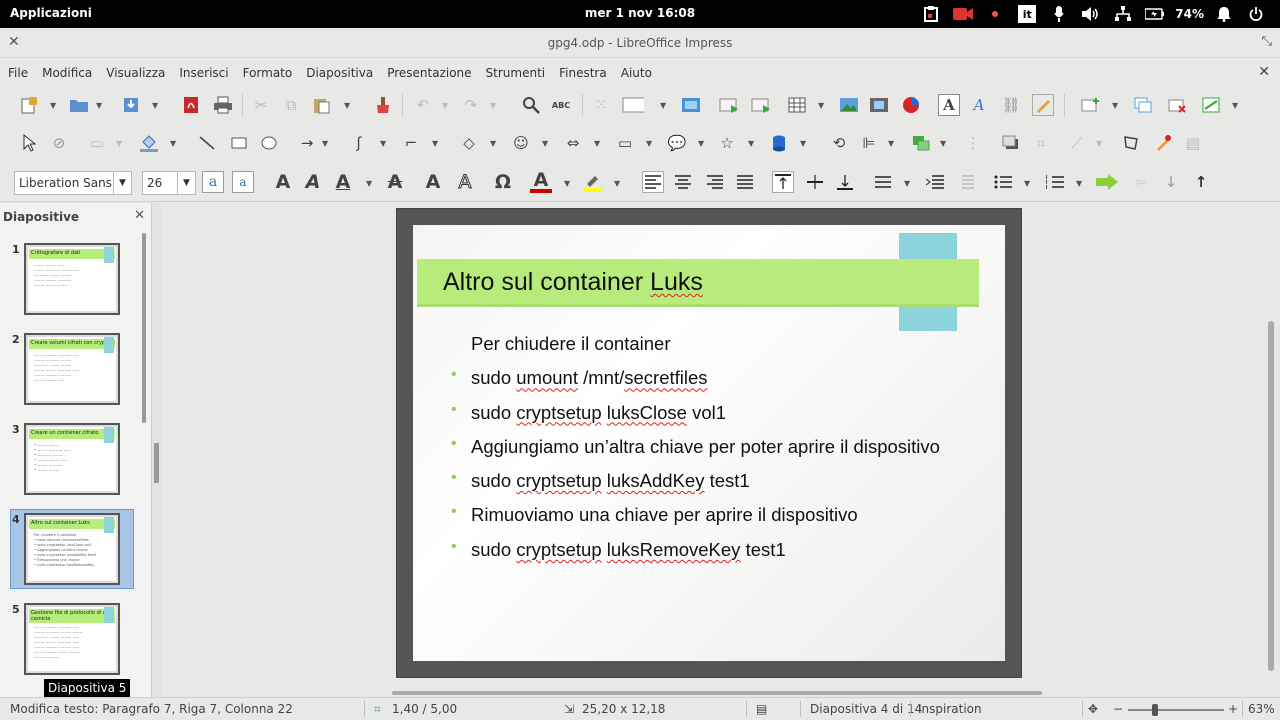  I want to click on new-document-icon, so click(29, 105).